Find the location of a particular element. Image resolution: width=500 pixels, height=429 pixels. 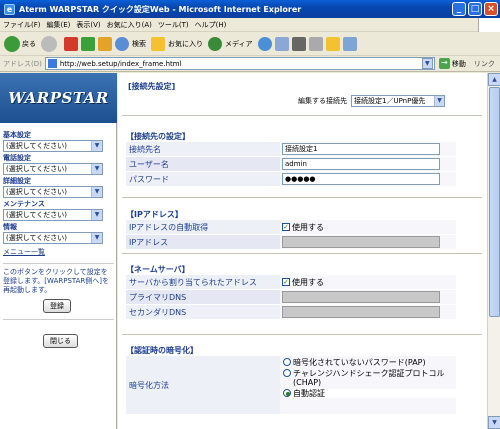

history-icon is located at coordinates (264, 43).